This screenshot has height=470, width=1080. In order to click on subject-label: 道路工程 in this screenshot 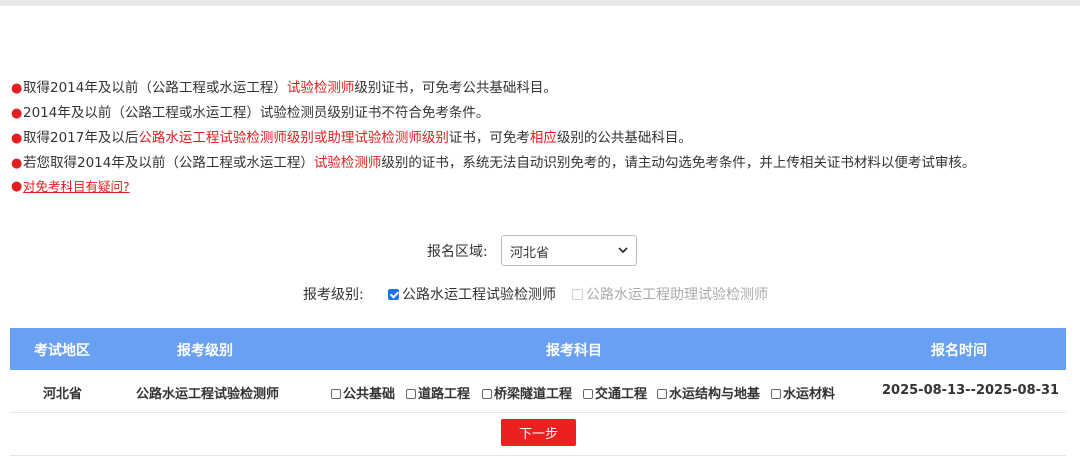, I will do `click(444, 394)`.